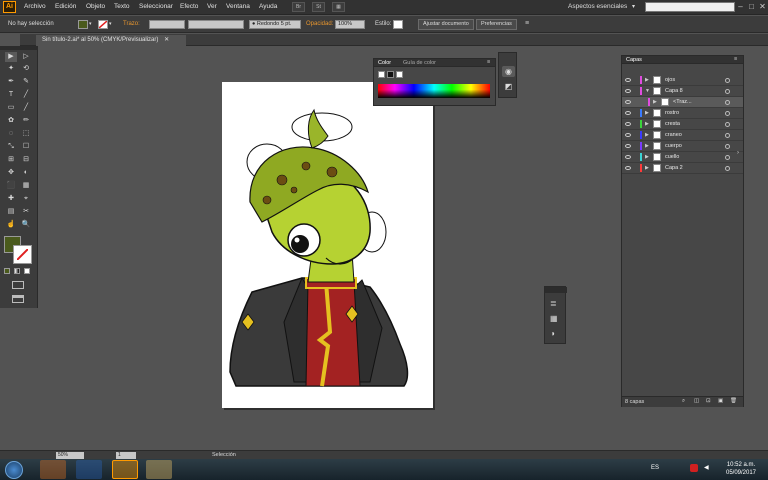 The height and width of the screenshot is (480, 768). Describe the element at coordinates (682, 80) in the screenshot. I see `layer-row: ▶ ojos` at that location.